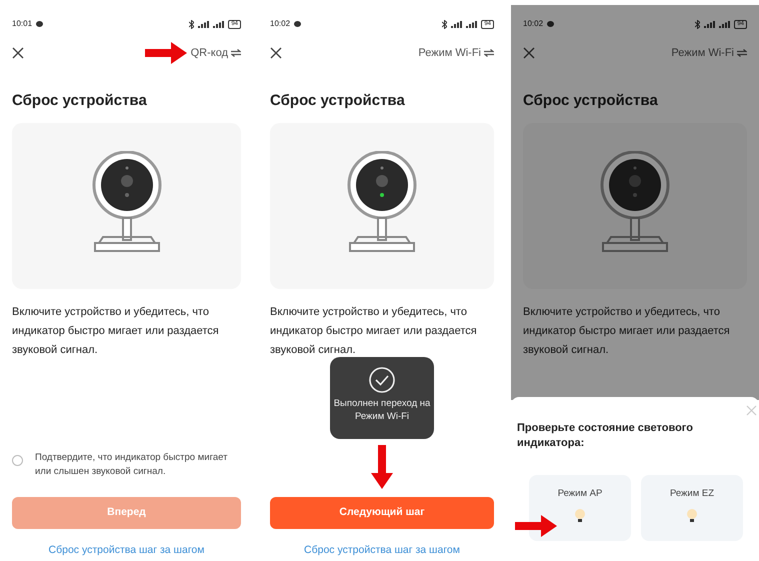 The height and width of the screenshot is (561, 759). Describe the element at coordinates (692, 508) in the screenshot. I see `mode-option-card: Режим EZ` at that location.